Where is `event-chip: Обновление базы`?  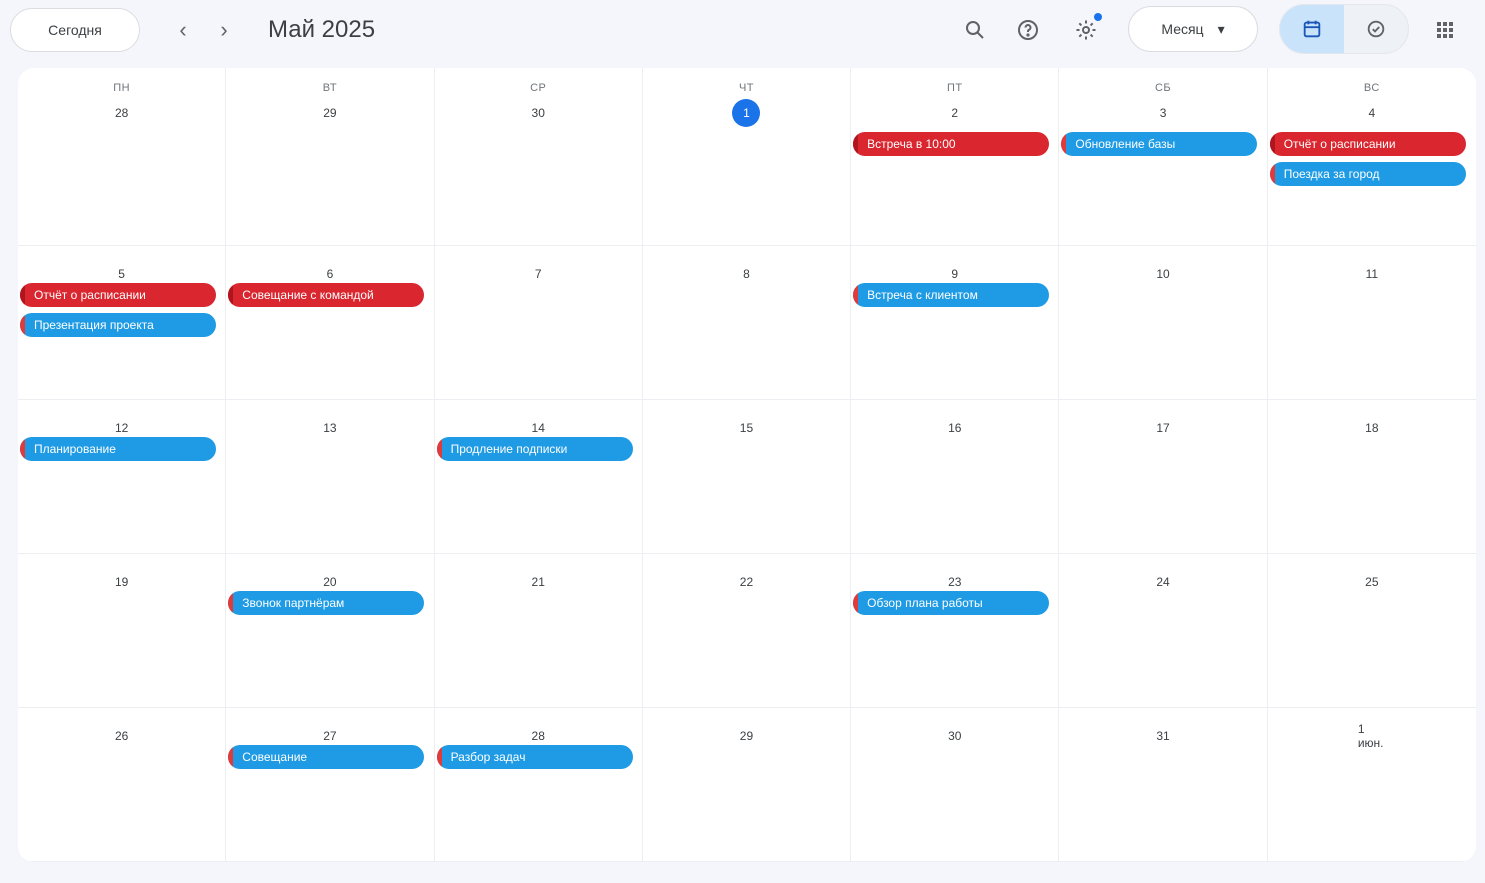 event-chip: Обновление базы is located at coordinates (1159, 144).